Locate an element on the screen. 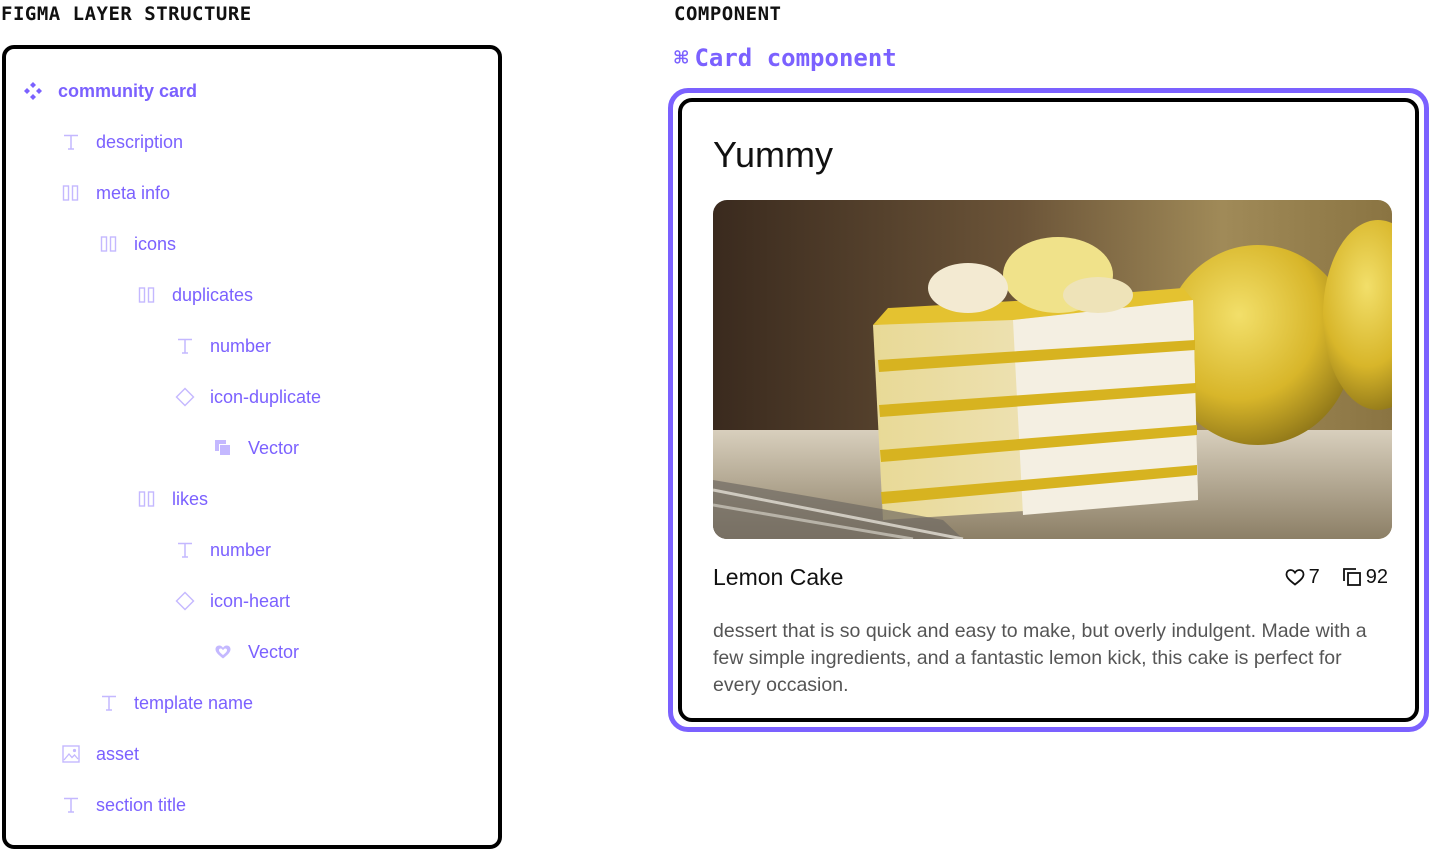 The height and width of the screenshot is (859, 1430). layer-label: section title is located at coordinates (141, 805).